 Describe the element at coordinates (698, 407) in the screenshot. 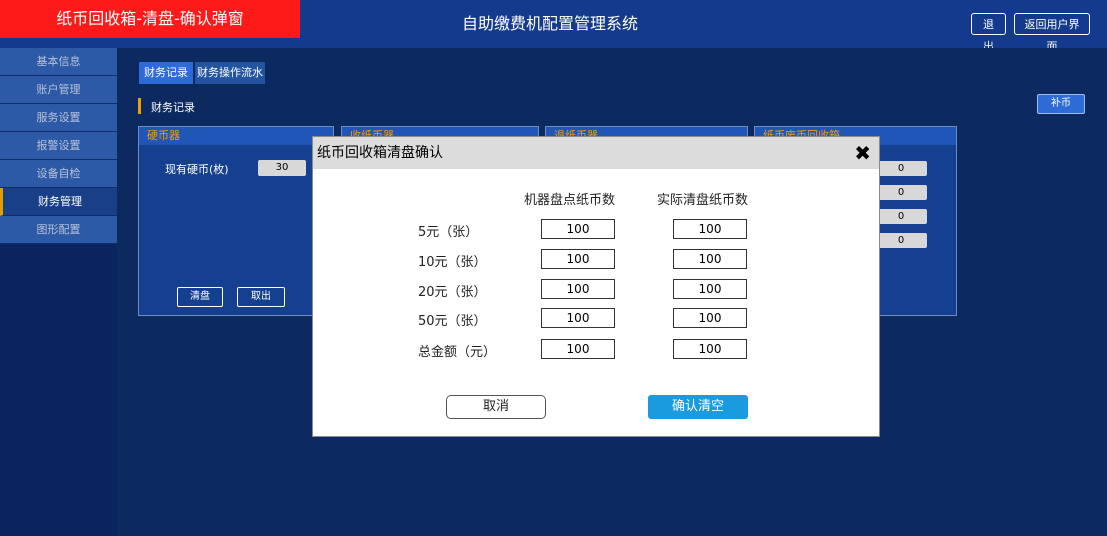

I see `confirm-clear-button: 确认清空` at that location.